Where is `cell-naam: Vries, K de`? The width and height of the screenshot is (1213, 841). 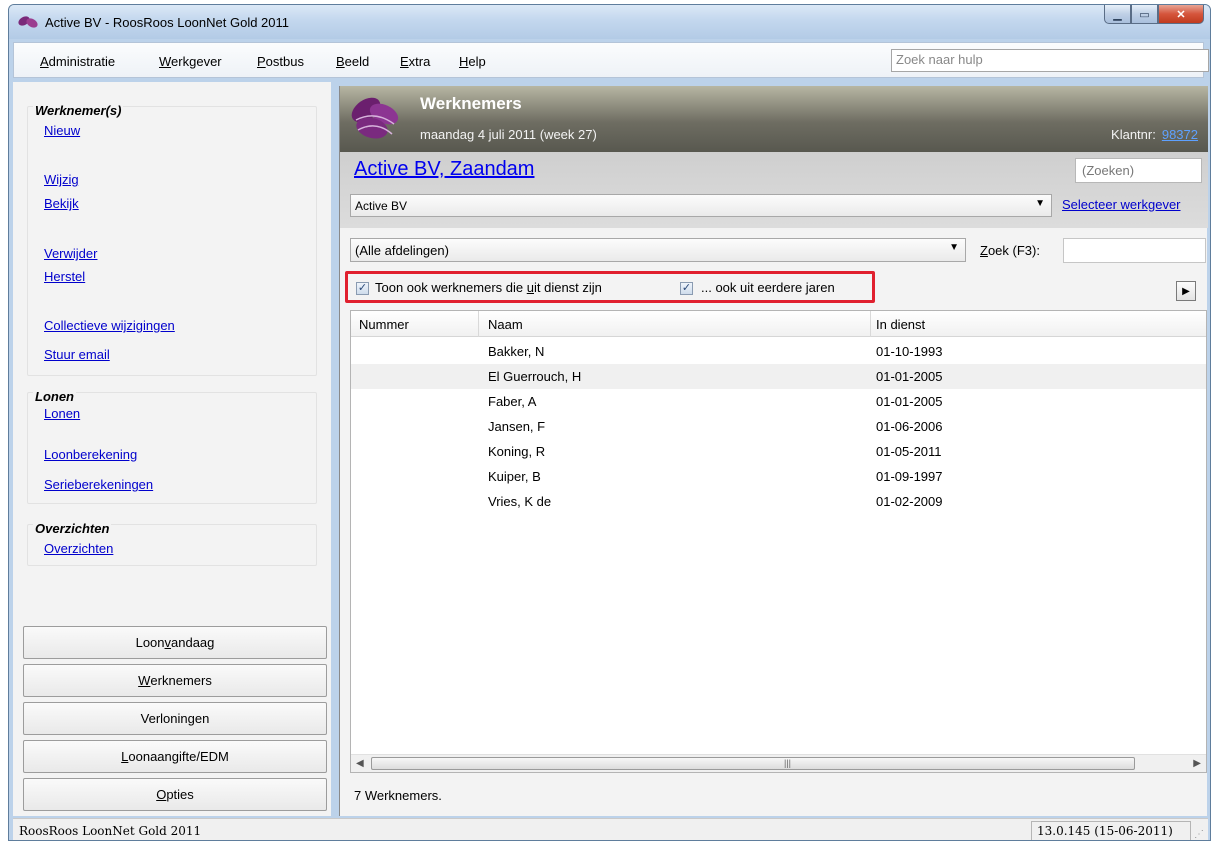 cell-naam: Vries, K de is located at coordinates (520, 501).